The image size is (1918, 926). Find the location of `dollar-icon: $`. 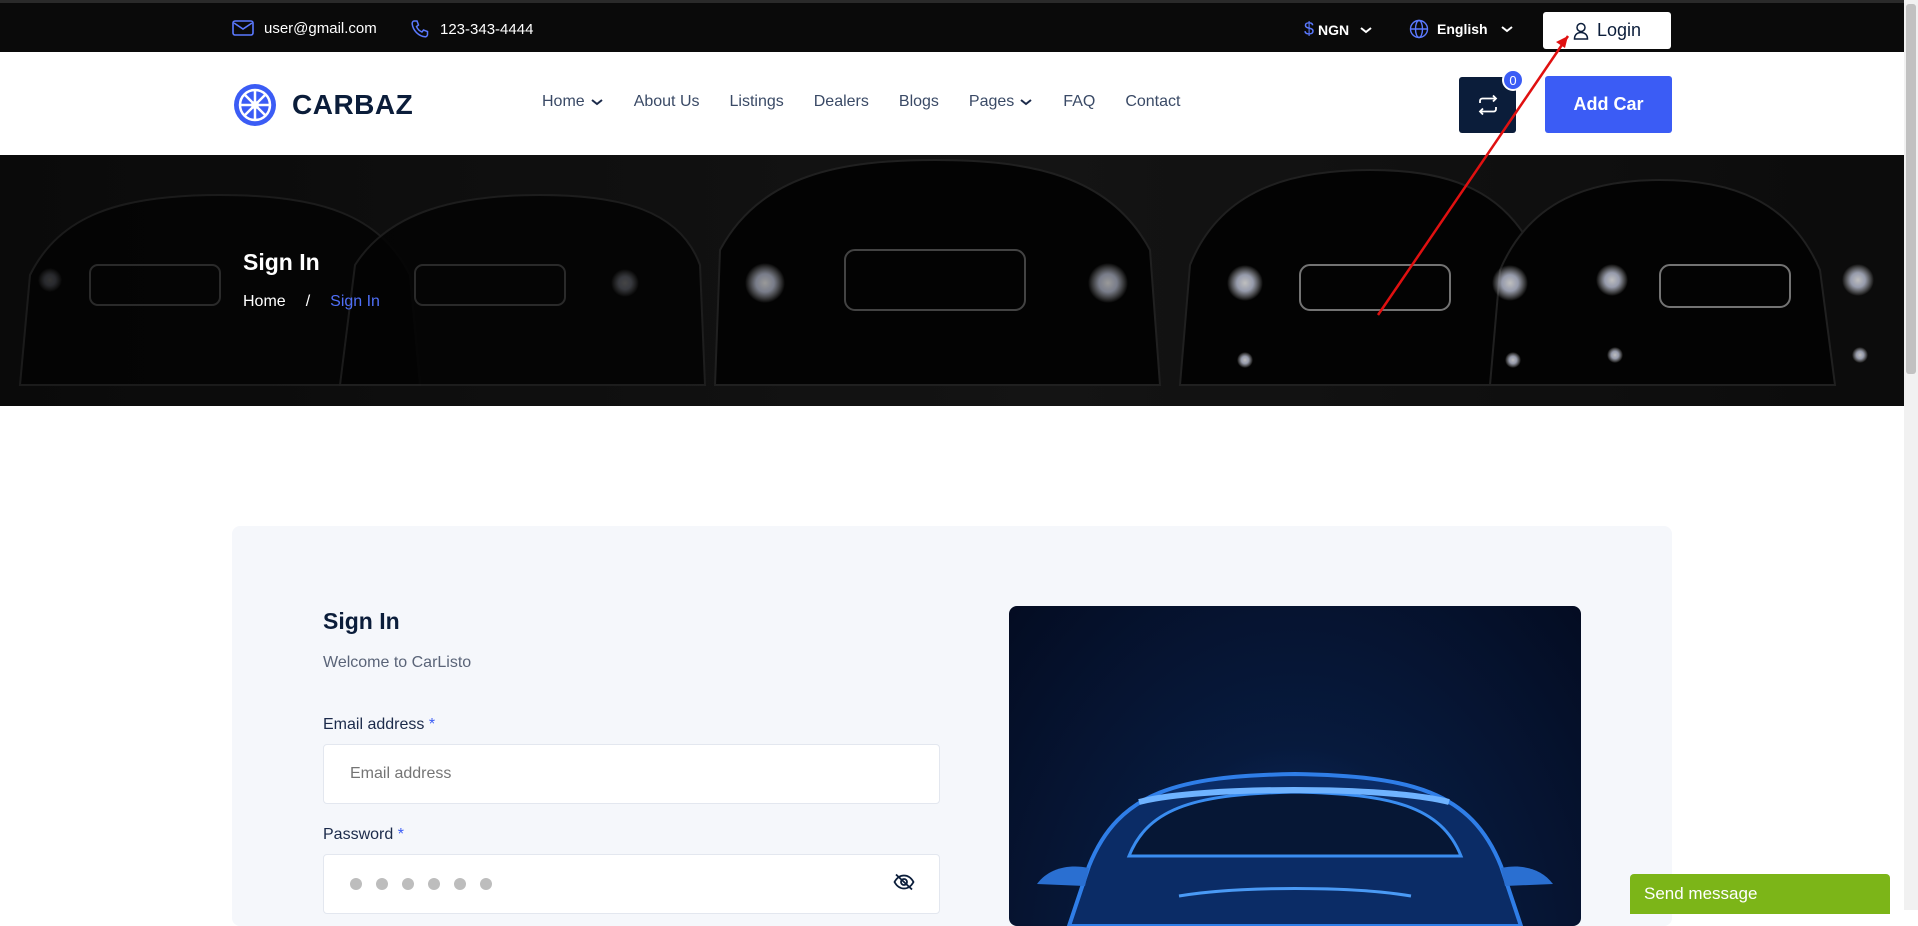

dollar-icon: $ is located at coordinates (1309, 29).